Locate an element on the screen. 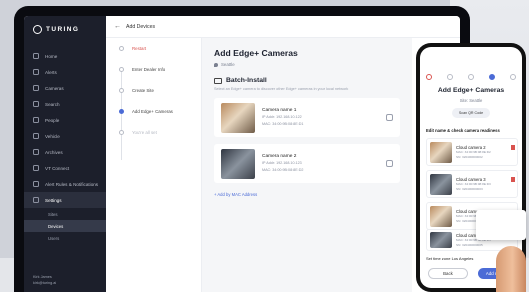 The width and height of the screenshot is (529, 292). camera-ip: IP Addr: 192.168.10.123 is located at coordinates (282, 162).